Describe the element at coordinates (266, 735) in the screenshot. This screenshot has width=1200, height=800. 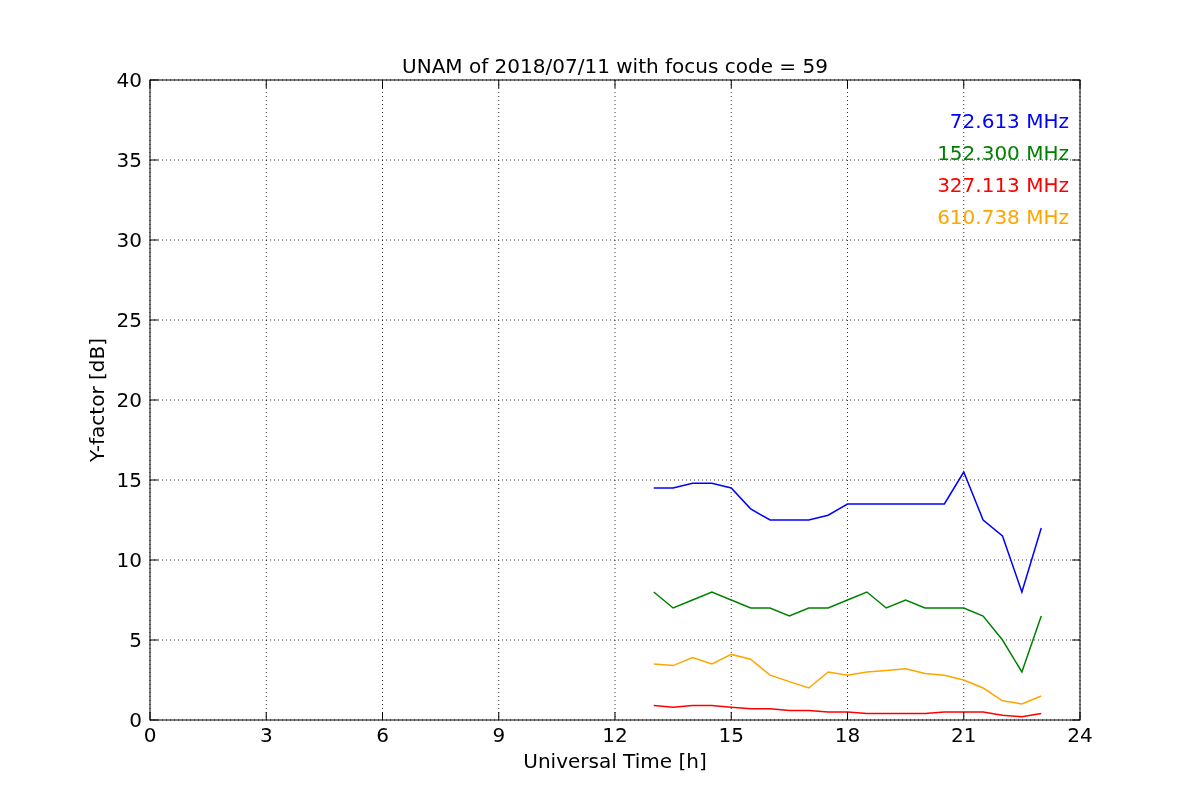
I see `x-tick-label: 3` at that location.